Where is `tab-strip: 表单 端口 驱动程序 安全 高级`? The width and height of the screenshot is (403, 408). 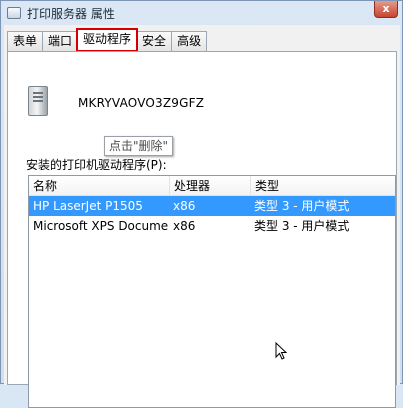
tab-strip: 表单 端口 驱动程序 安全 高级 is located at coordinates (107, 40).